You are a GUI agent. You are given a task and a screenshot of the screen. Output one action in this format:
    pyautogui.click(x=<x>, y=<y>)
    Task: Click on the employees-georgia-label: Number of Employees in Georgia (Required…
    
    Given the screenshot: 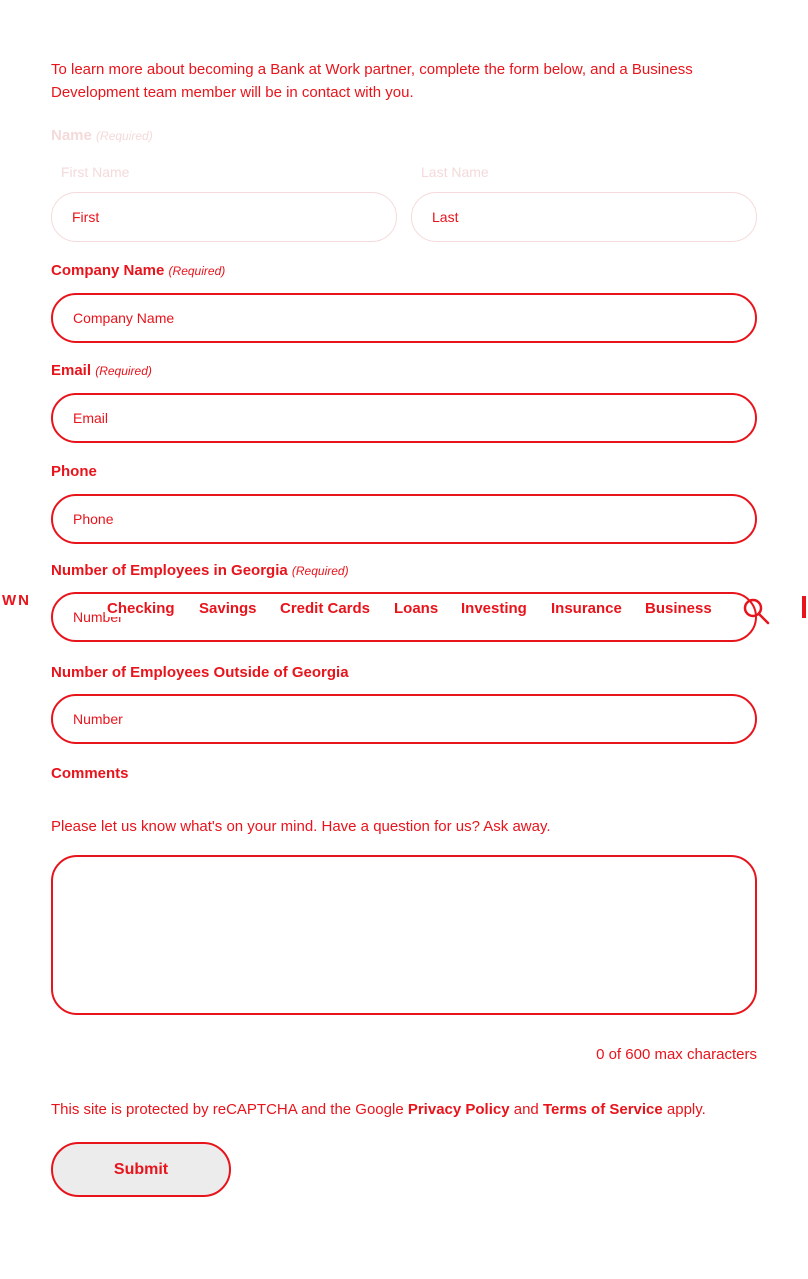 What is the action you would take?
    pyautogui.click(x=200, y=570)
    